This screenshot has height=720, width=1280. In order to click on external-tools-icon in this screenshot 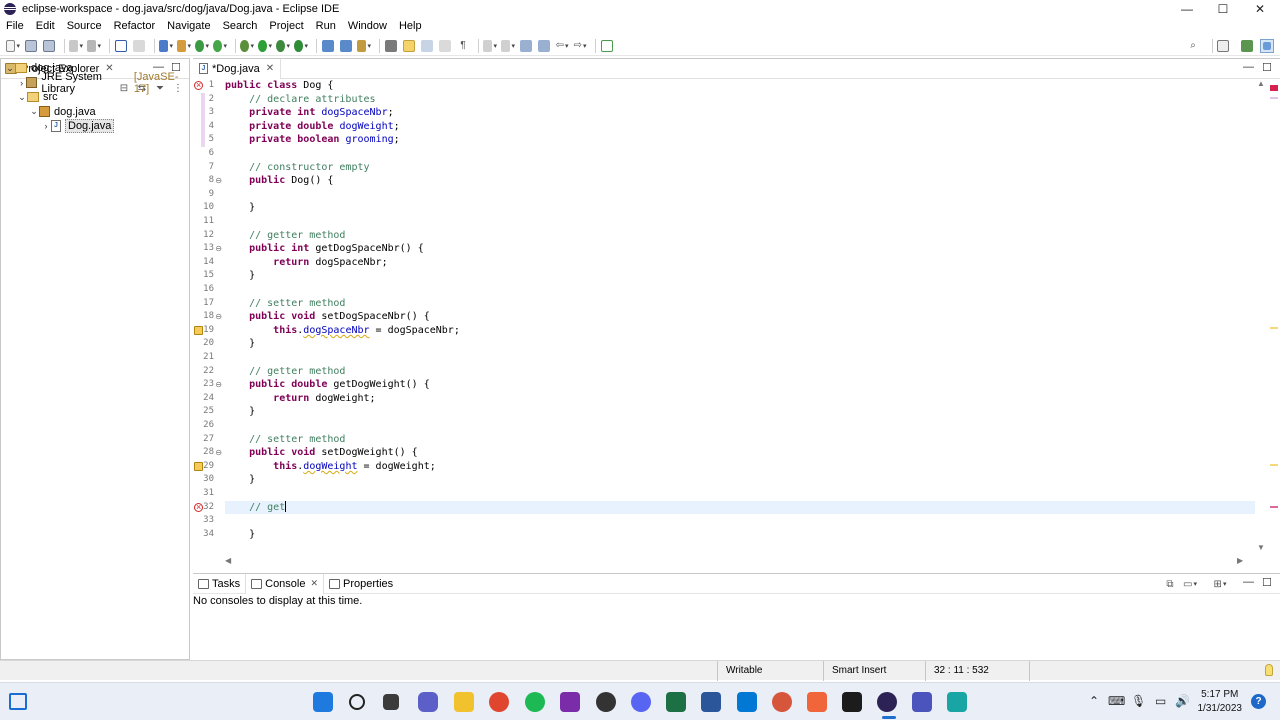, I will do `click(301, 46)`.